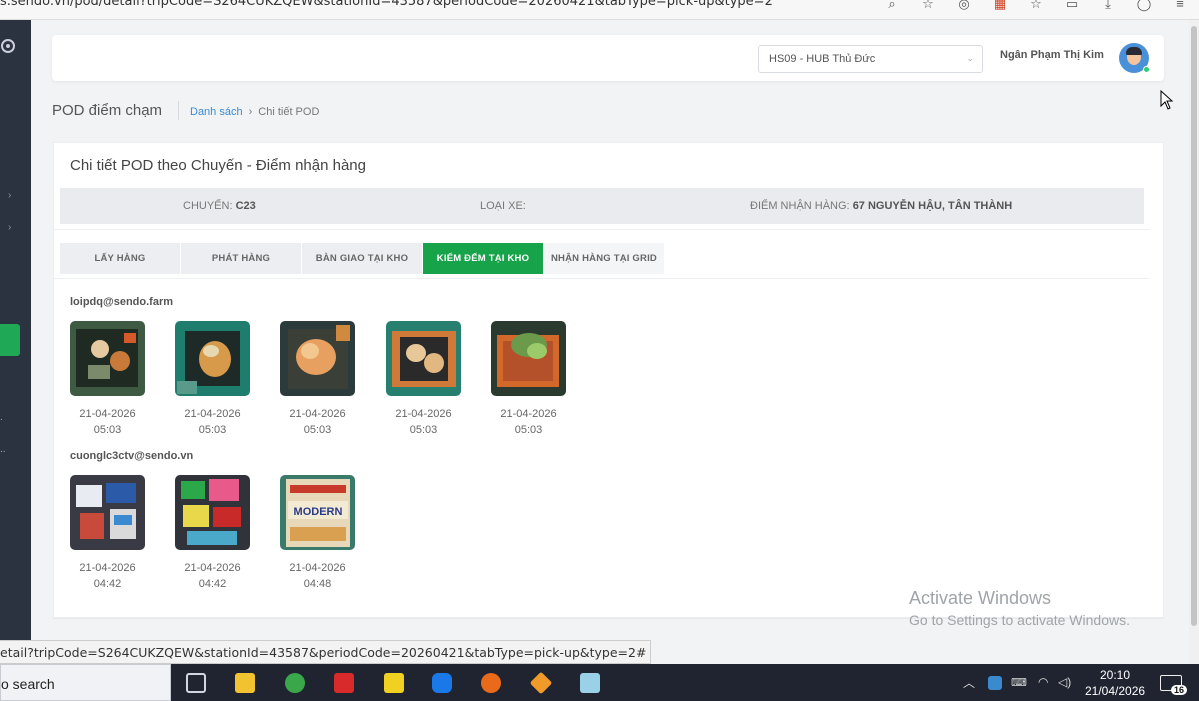 The width and height of the screenshot is (1199, 701). I want to click on breadcrumb-current: Chi tiết POD, so click(289, 112).